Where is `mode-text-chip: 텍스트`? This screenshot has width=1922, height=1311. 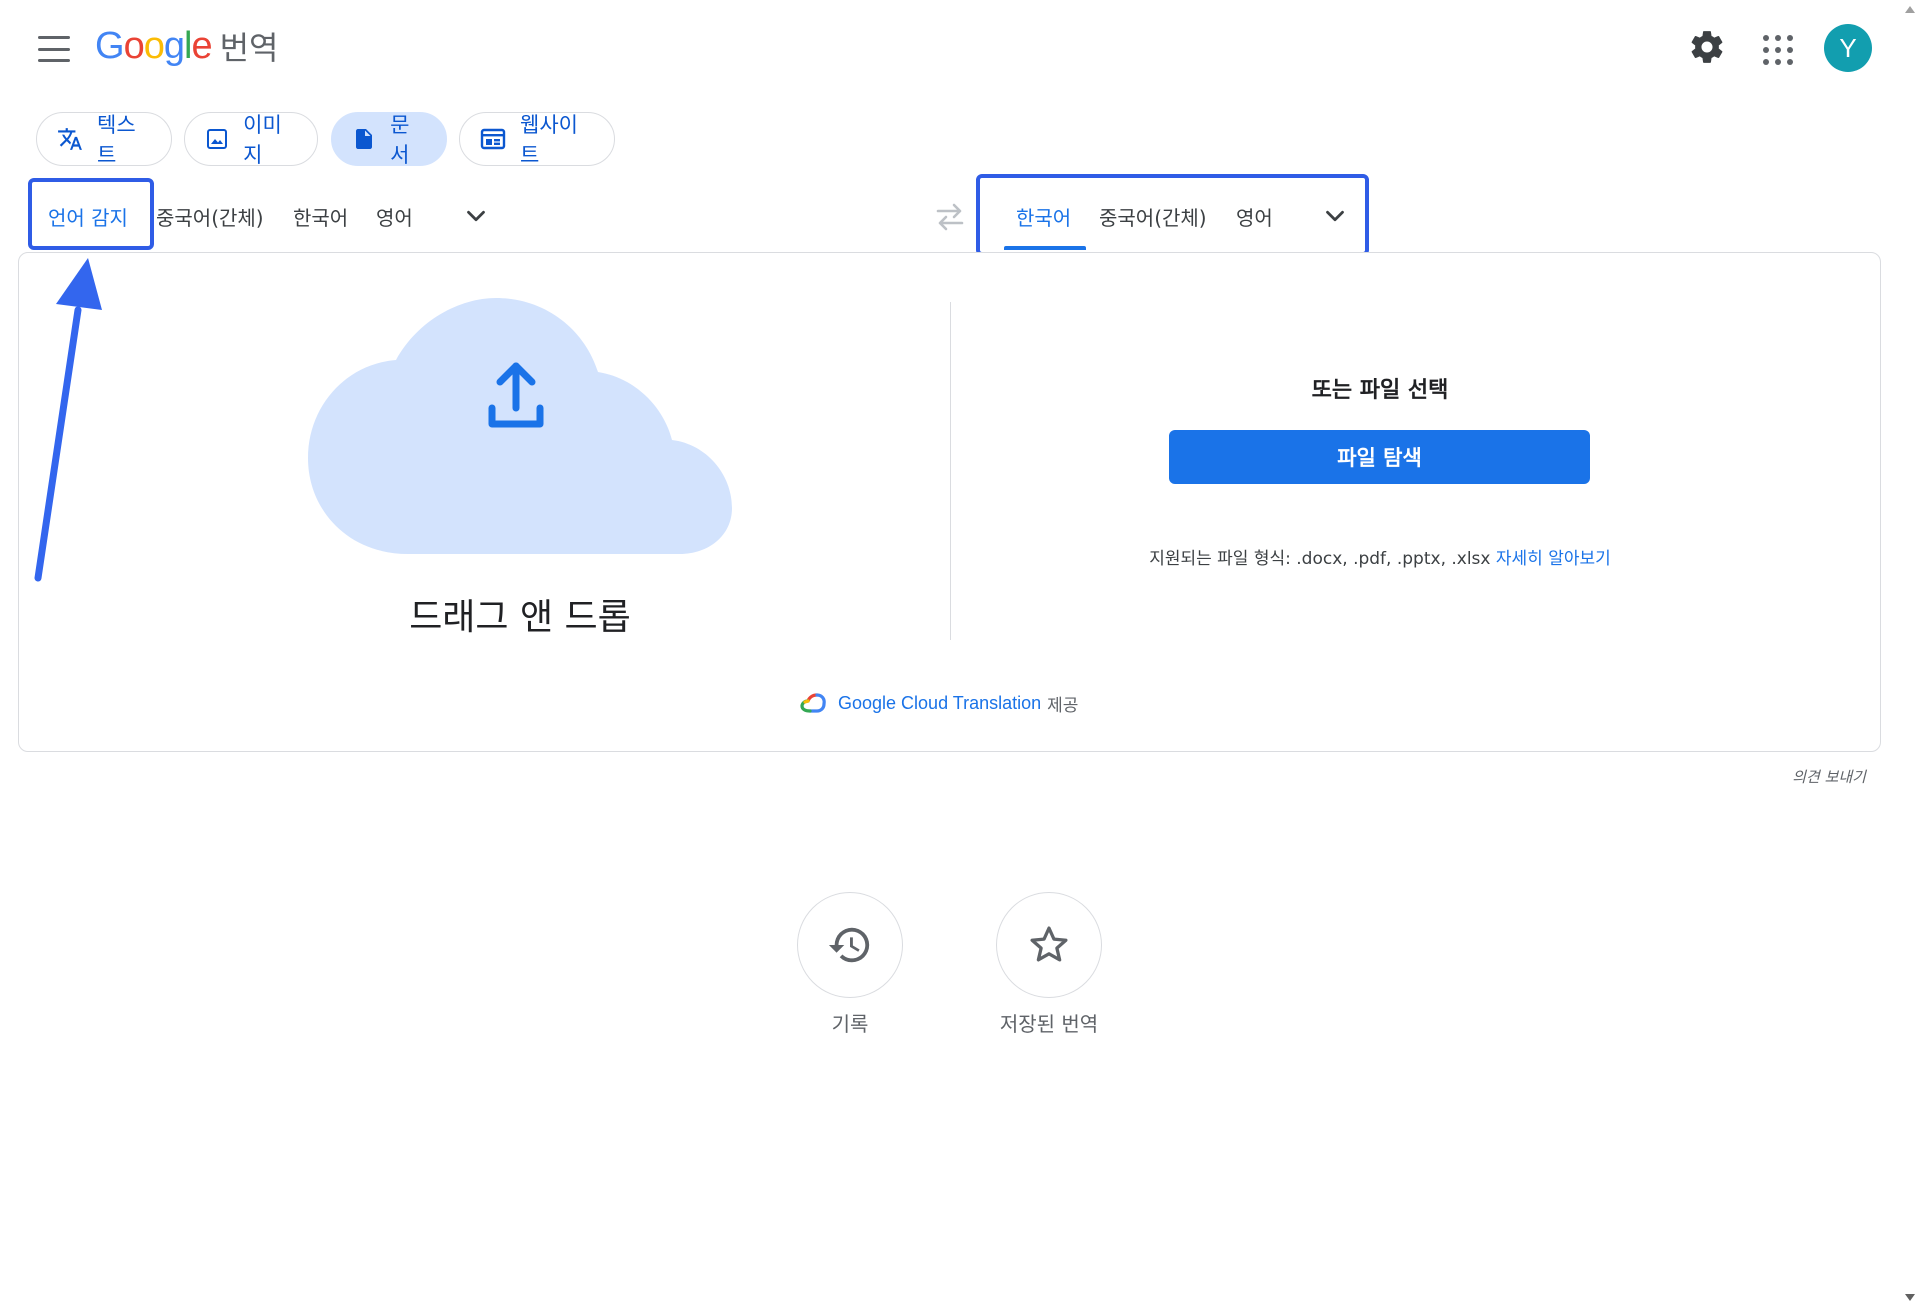 mode-text-chip: 텍스트 is located at coordinates (104, 139).